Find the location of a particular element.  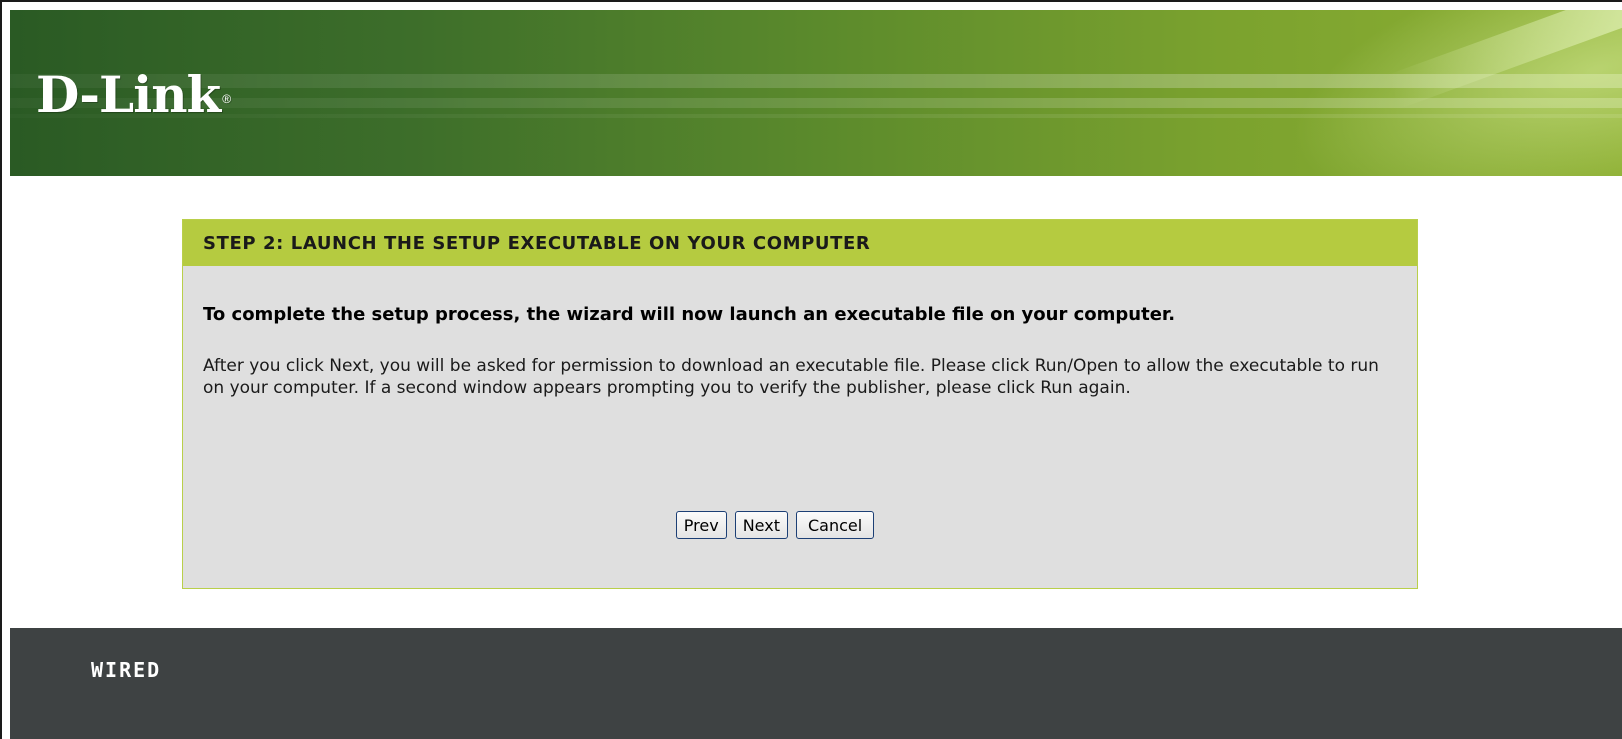

prev-button: Prev is located at coordinates (701, 525).